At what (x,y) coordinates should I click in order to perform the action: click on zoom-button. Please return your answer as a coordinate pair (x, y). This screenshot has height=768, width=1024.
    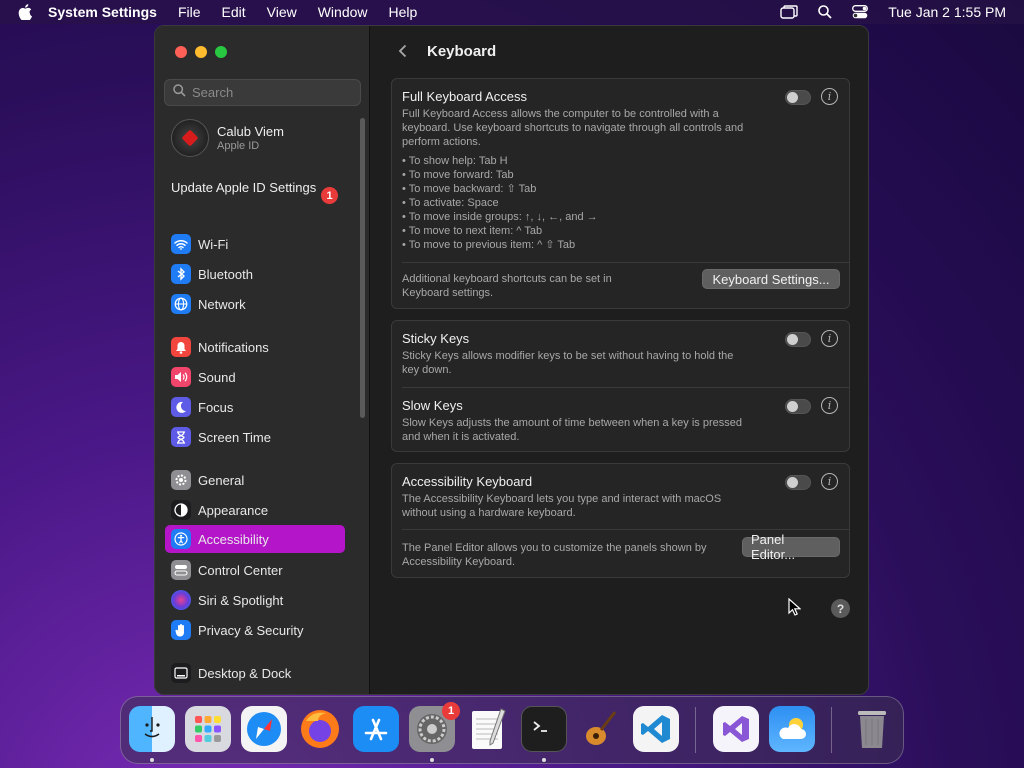
    Looking at the image, I should click on (221, 52).